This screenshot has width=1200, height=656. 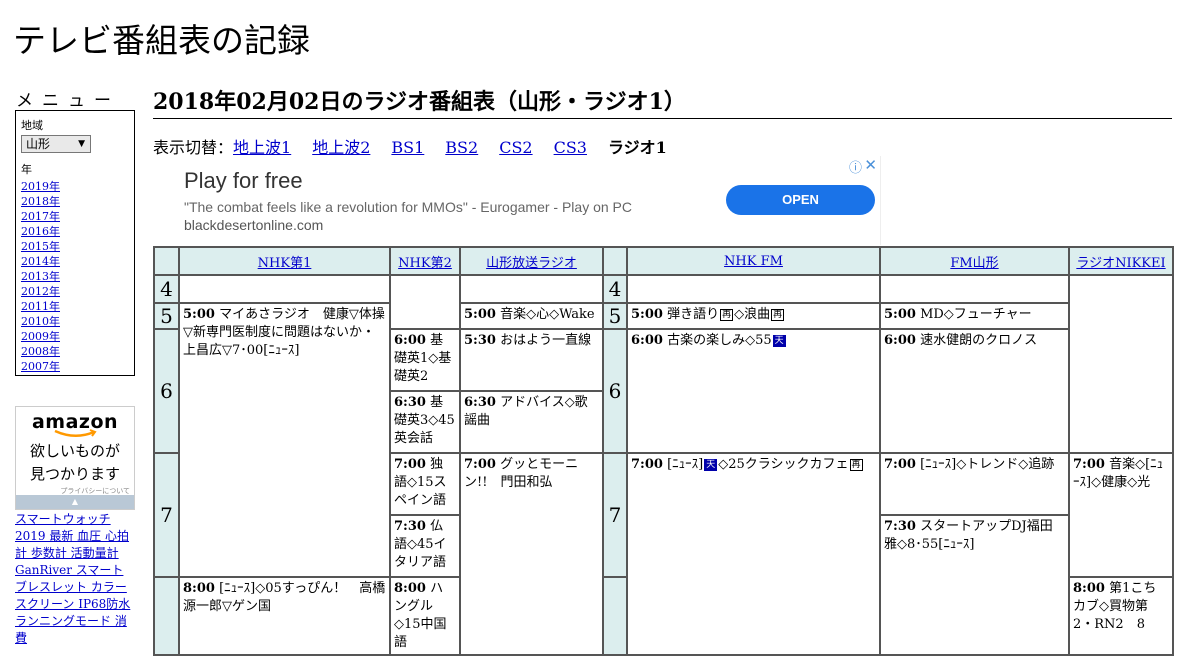 What do you see at coordinates (425, 263) in the screenshot?
I see `channel-link-nhk2: NHK第2` at bounding box center [425, 263].